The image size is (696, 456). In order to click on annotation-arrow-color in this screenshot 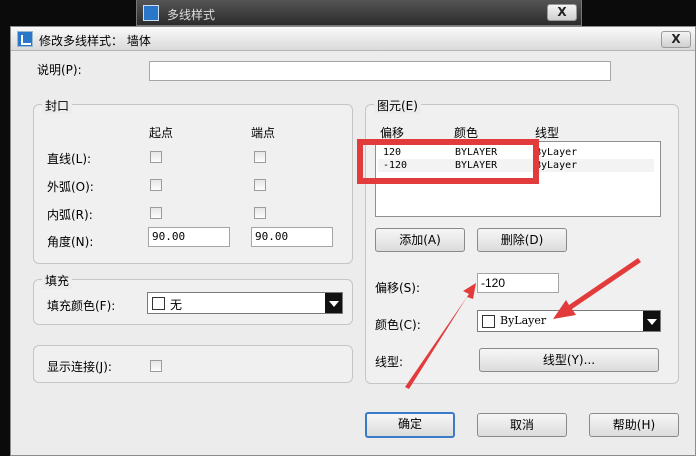, I will do `click(597, 288)`.